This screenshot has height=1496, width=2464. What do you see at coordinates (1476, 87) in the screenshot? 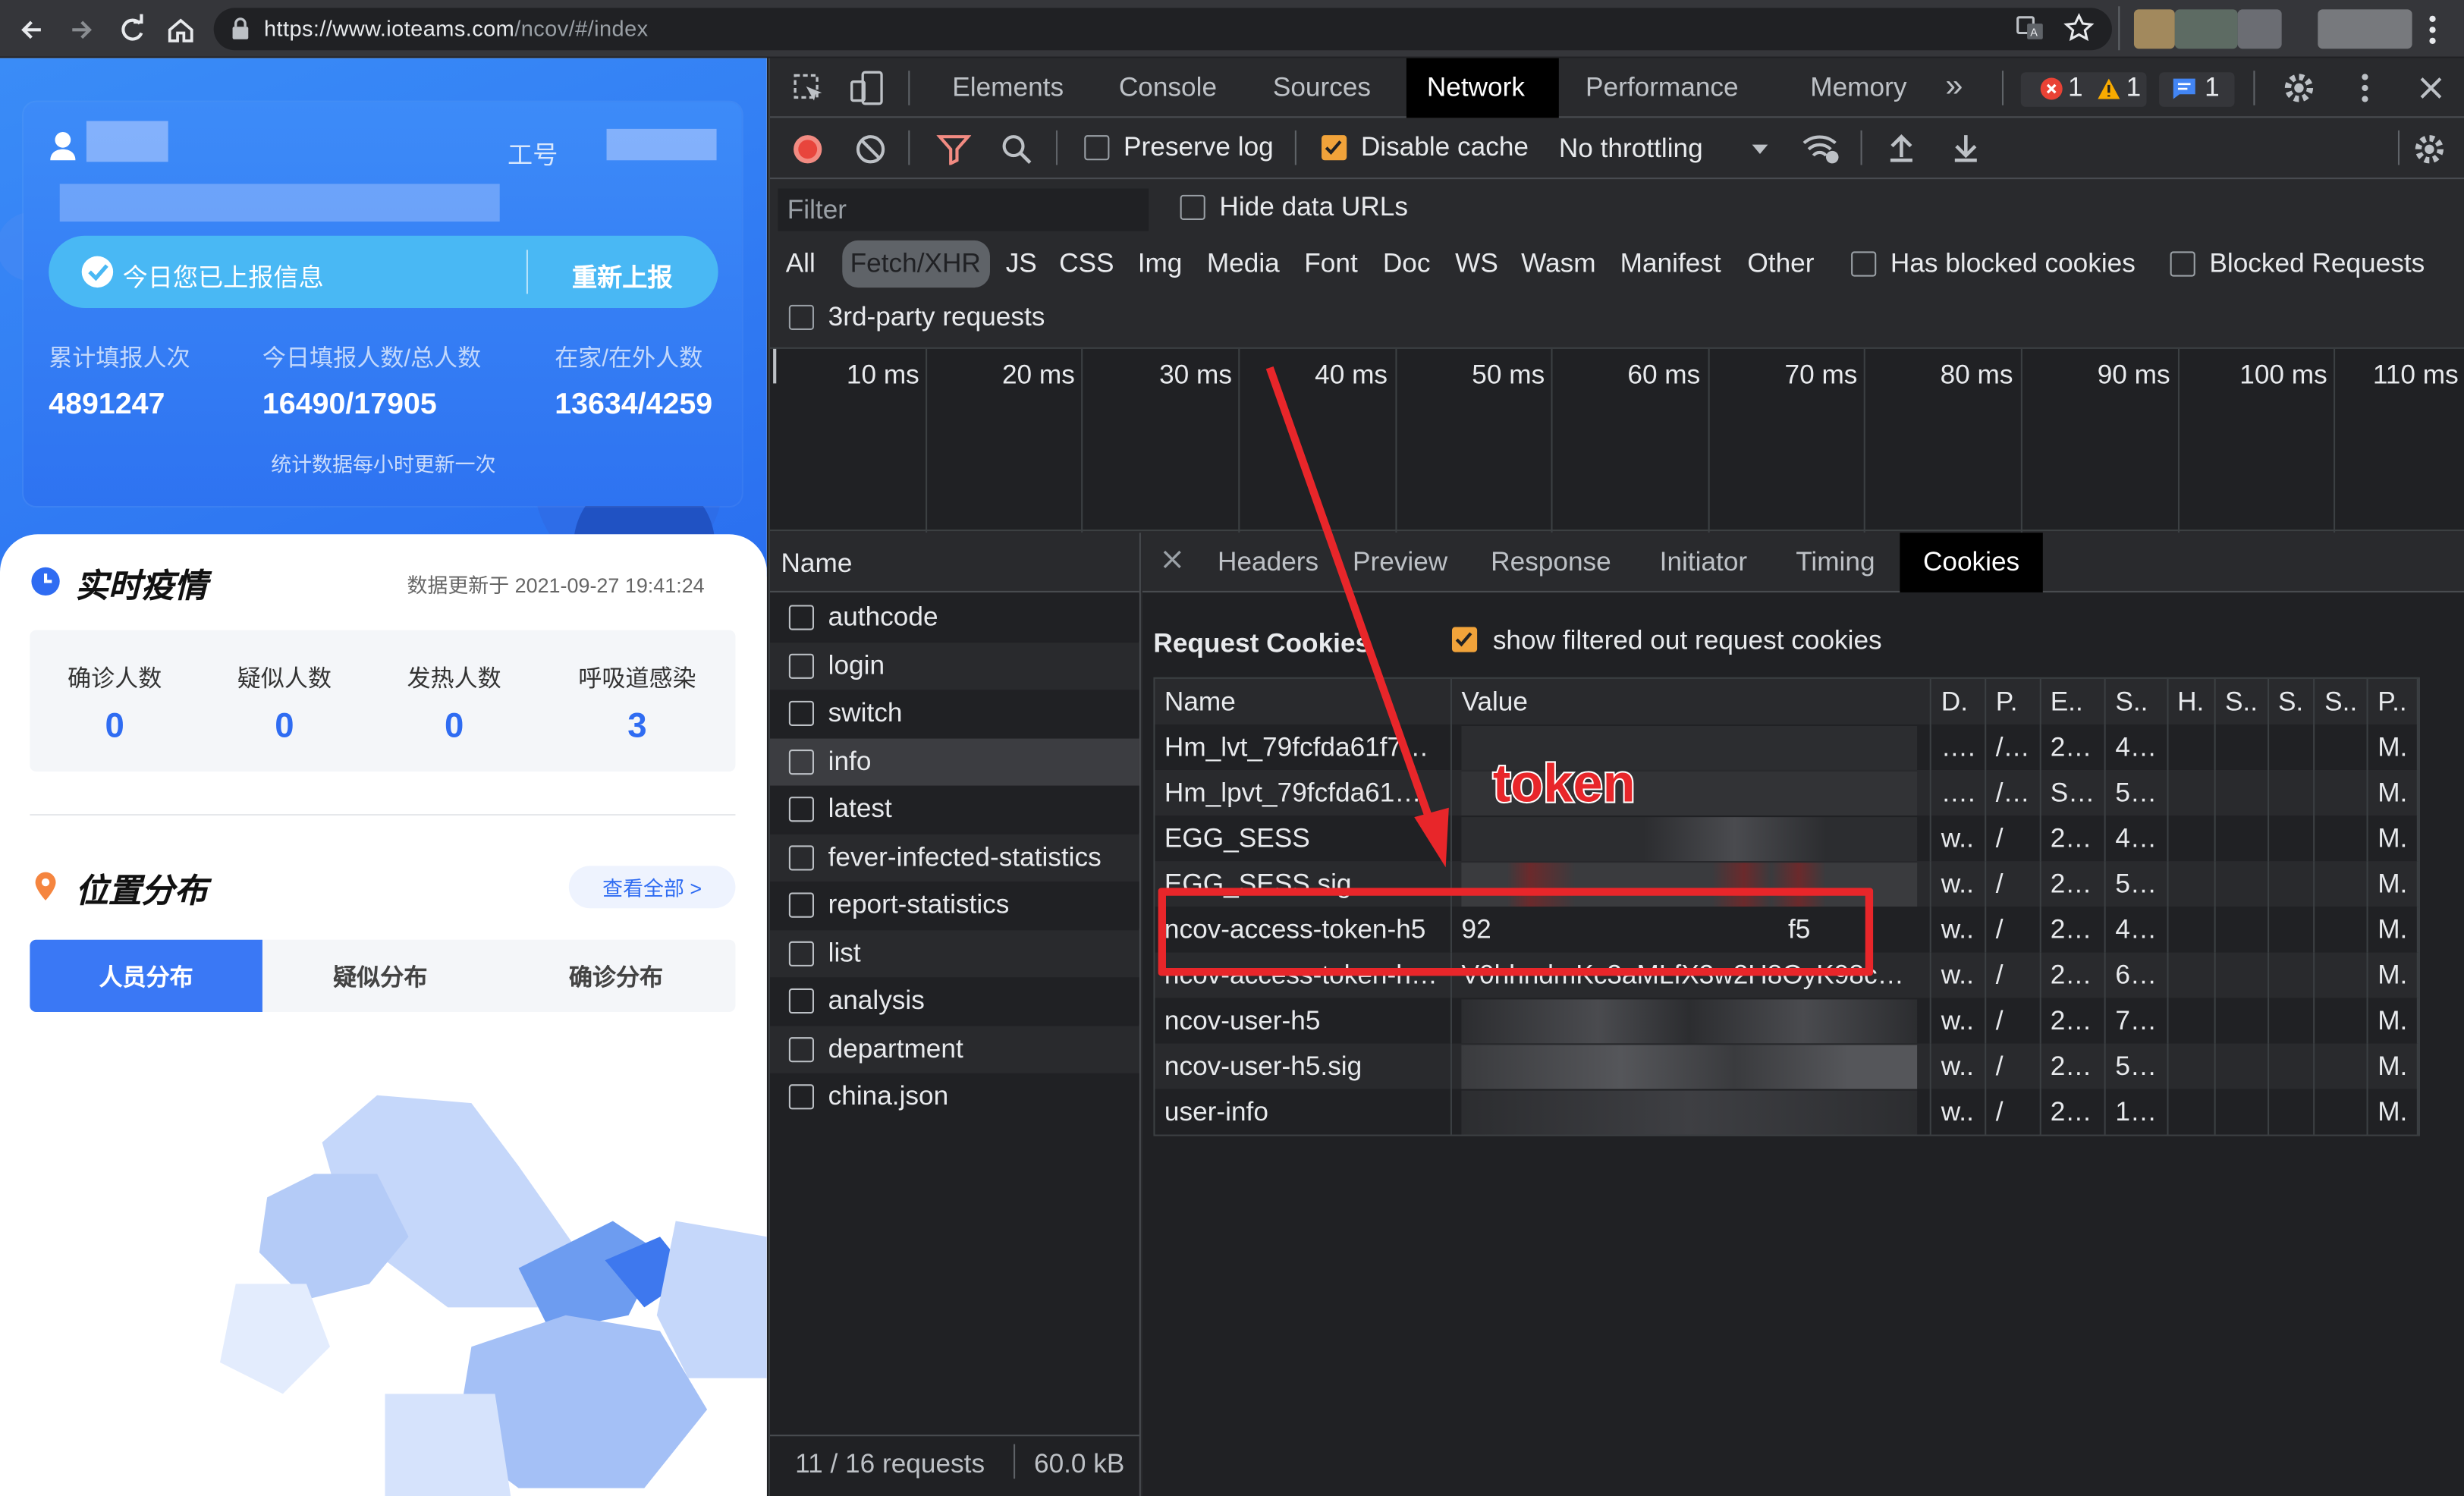
I see `tab-network: Network` at bounding box center [1476, 87].